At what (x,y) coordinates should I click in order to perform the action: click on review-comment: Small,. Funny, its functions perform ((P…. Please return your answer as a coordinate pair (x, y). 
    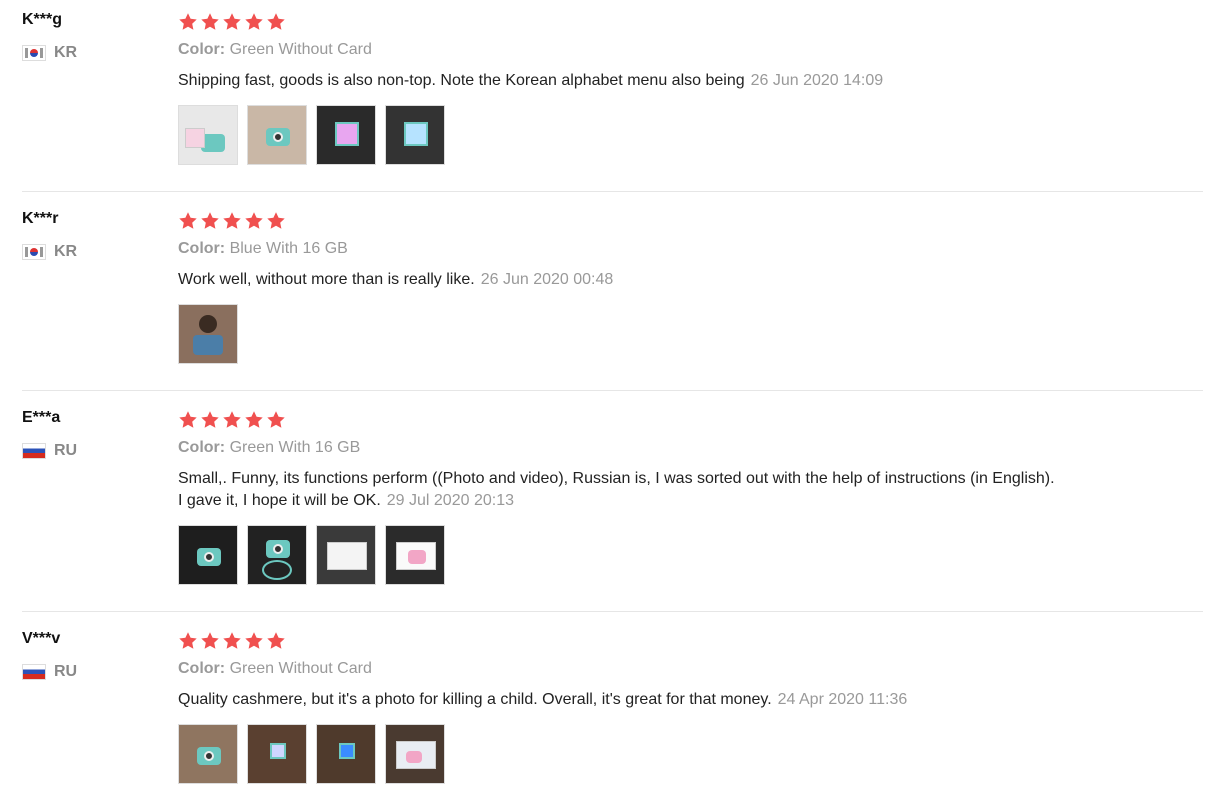
    Looking at the image, I should click on (616, 489).